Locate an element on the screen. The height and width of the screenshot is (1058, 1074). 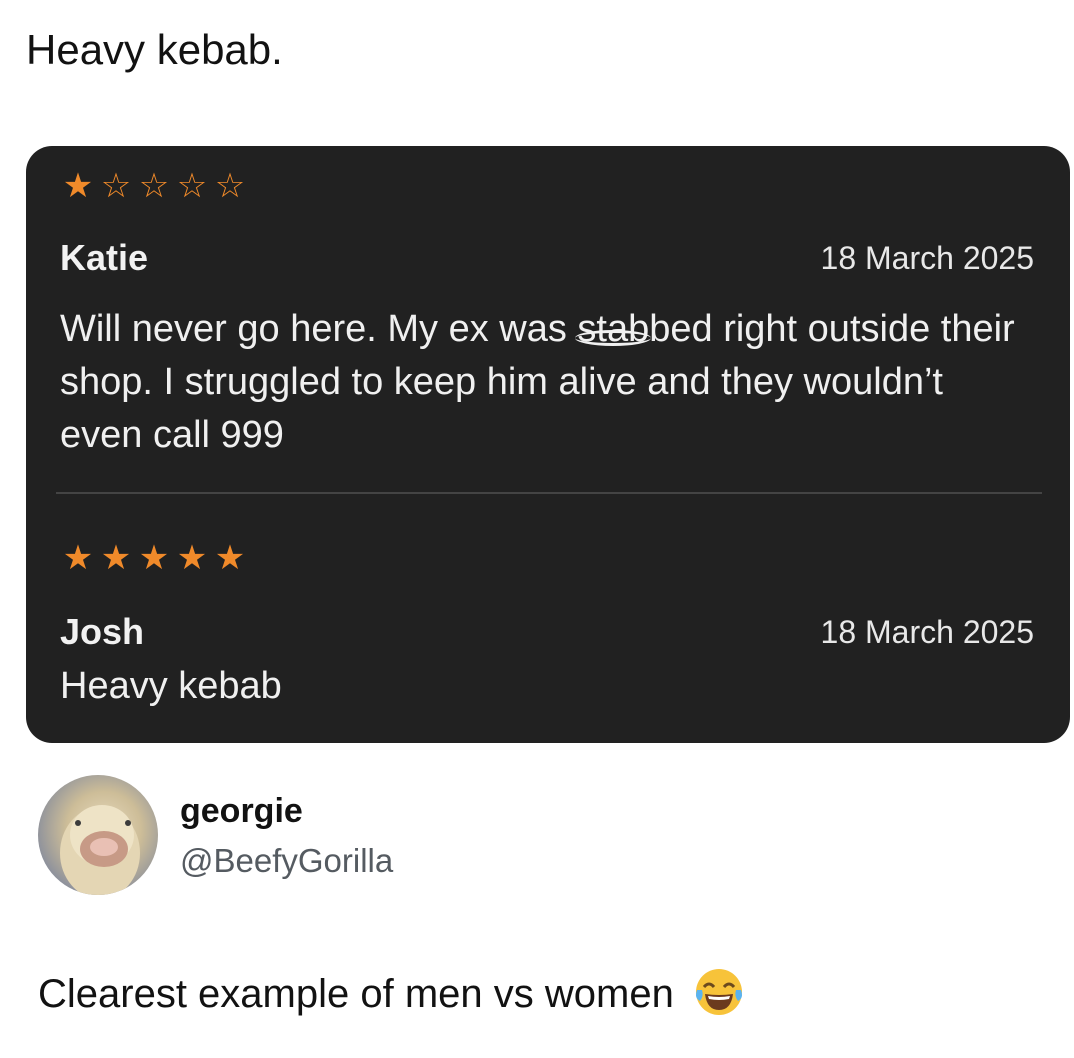
divider is located at coordinates (549, 493).